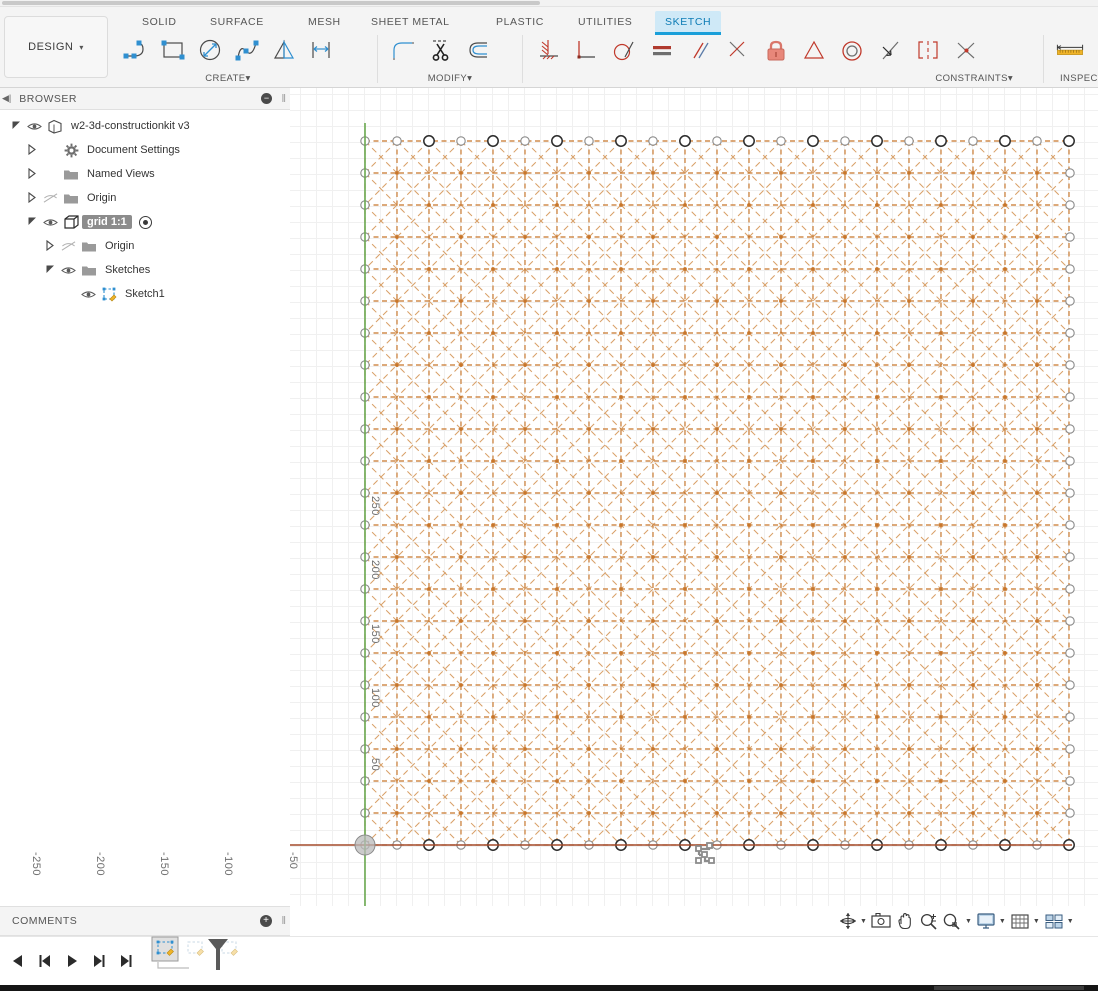  What do you see at coordinates (56, 47) in the screenshot?
I see `design-workspace-button: DESIGN ▾` at bounding box center [56, 47].